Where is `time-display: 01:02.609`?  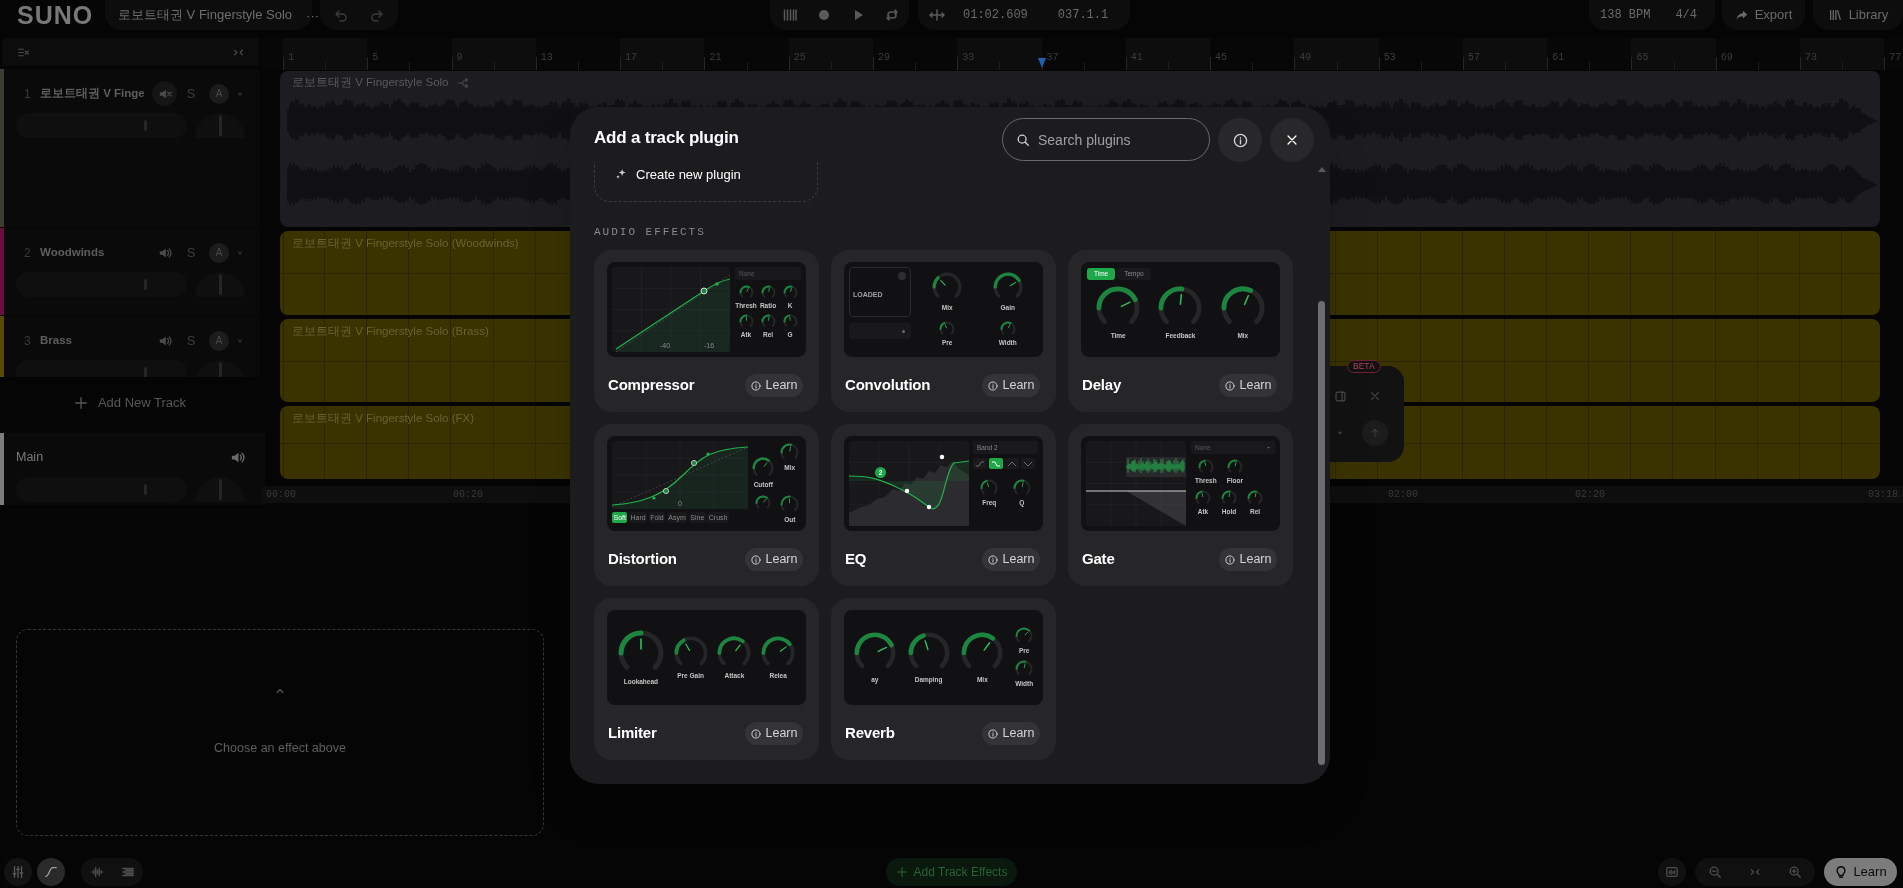 time-display: 01:02.609 is located at coordinates (995, 15).